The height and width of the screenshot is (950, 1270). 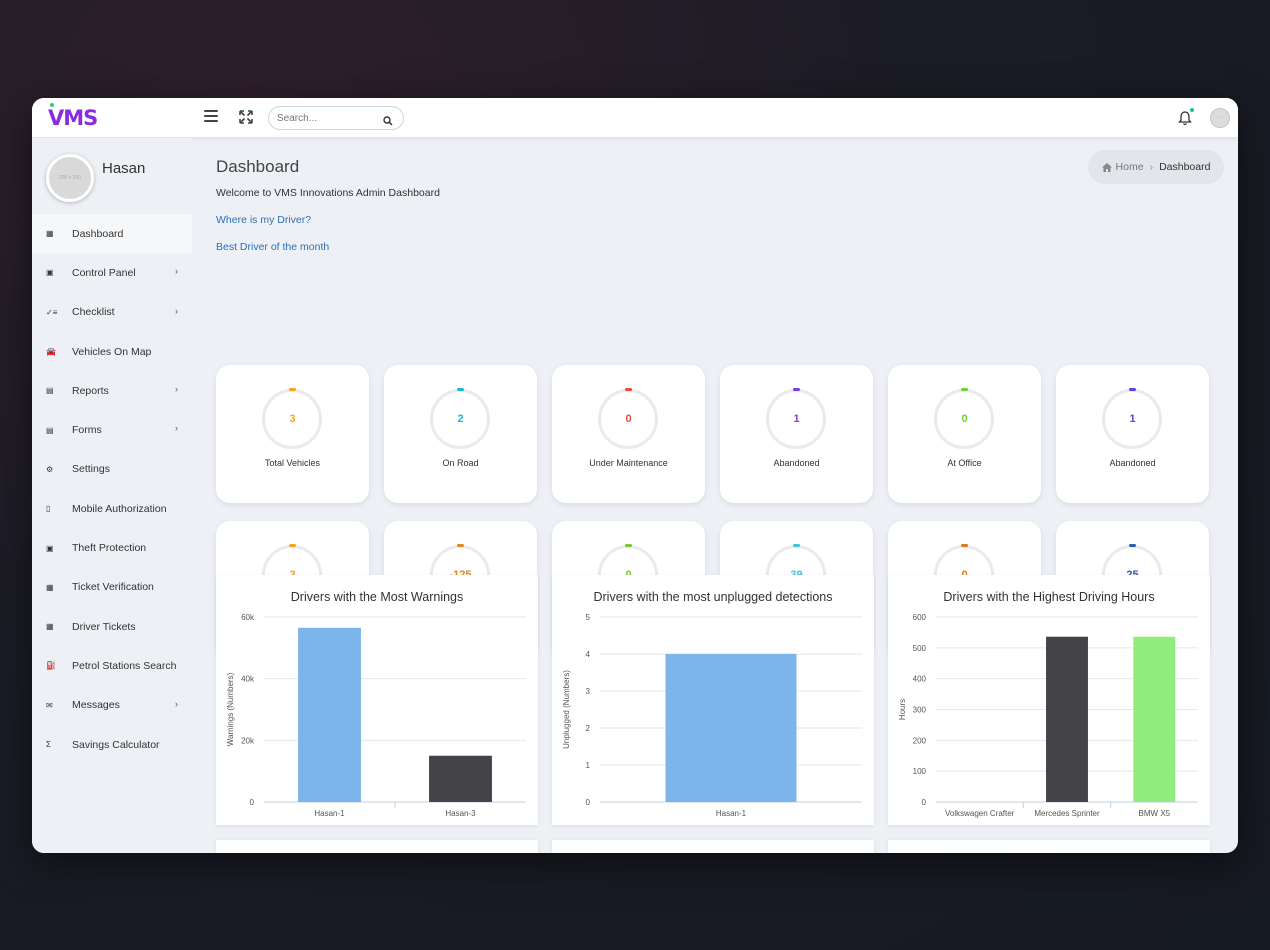 I want to click on sidebar-item-ticket-verification: ▦ Ticket Verification, so click(x=112, y=587).